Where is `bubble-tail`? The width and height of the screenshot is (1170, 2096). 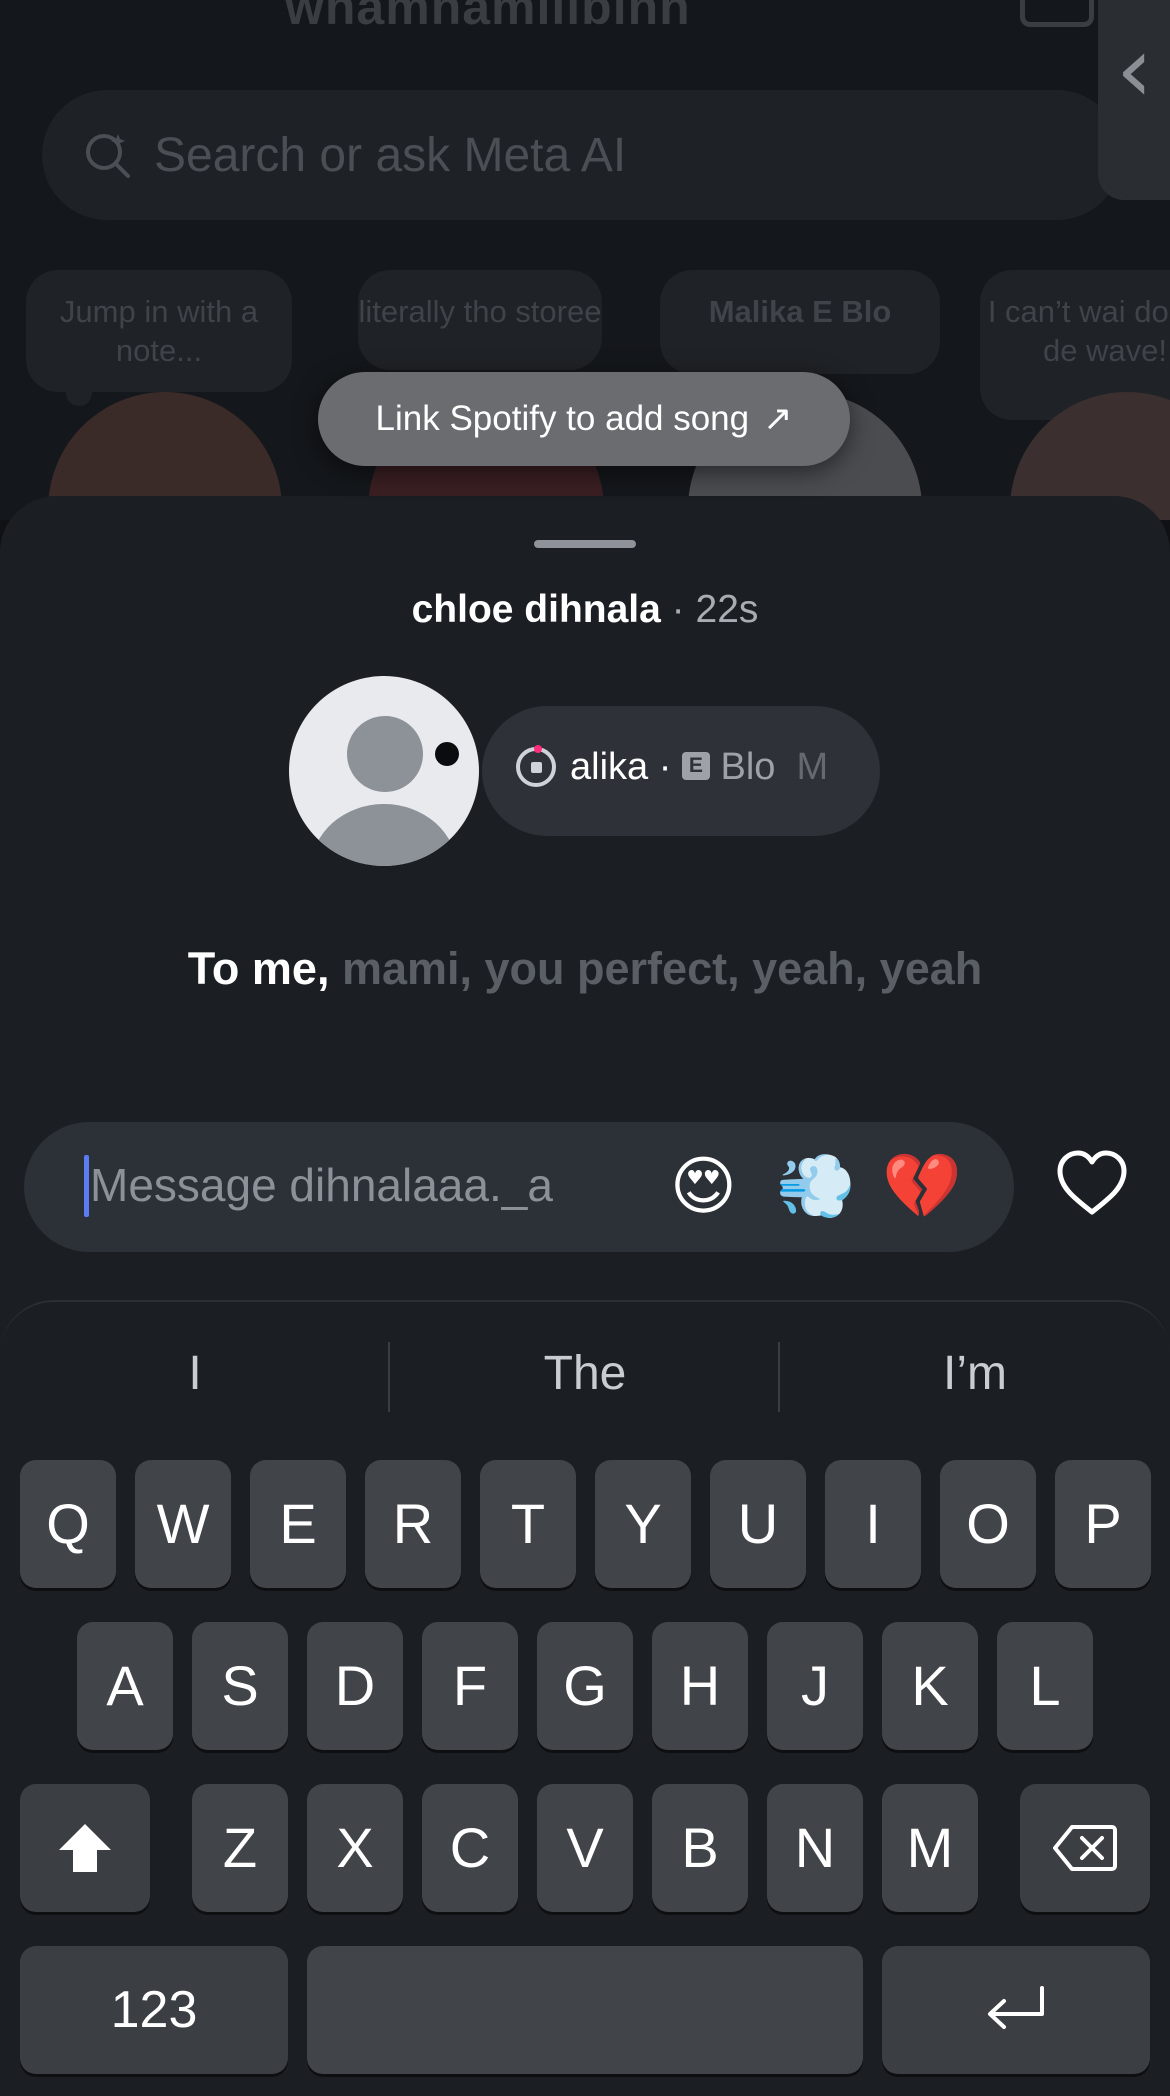 bubble-tail is located at coordinates (447, 754).